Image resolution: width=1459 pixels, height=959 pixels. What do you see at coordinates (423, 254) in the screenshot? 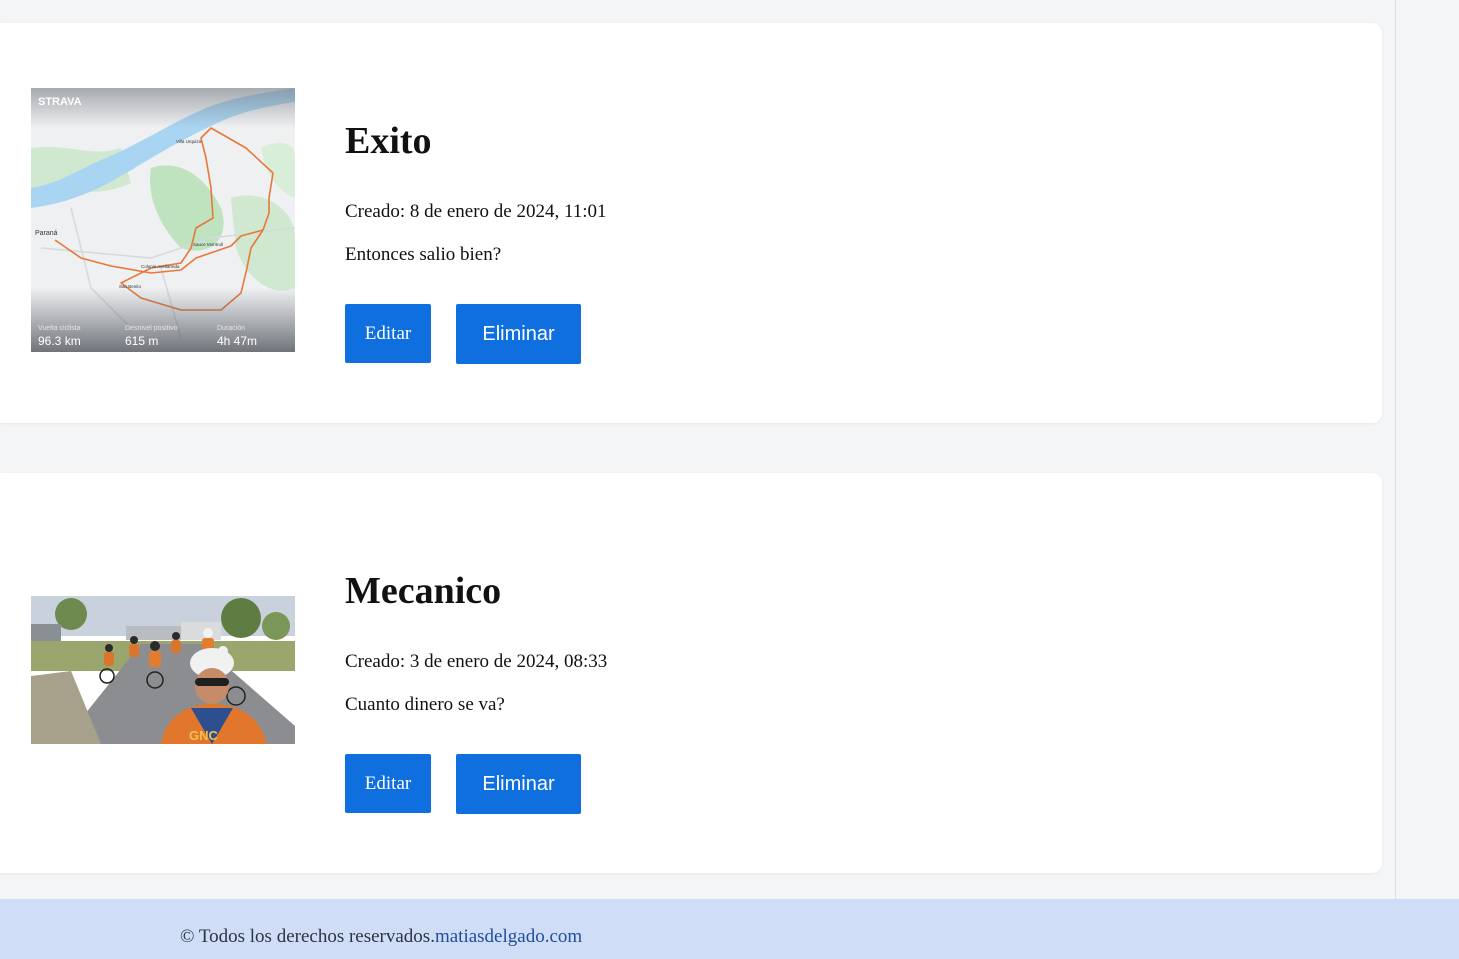
I see `post-body: Entonces salio bien?` at bounding box center [423, 254].